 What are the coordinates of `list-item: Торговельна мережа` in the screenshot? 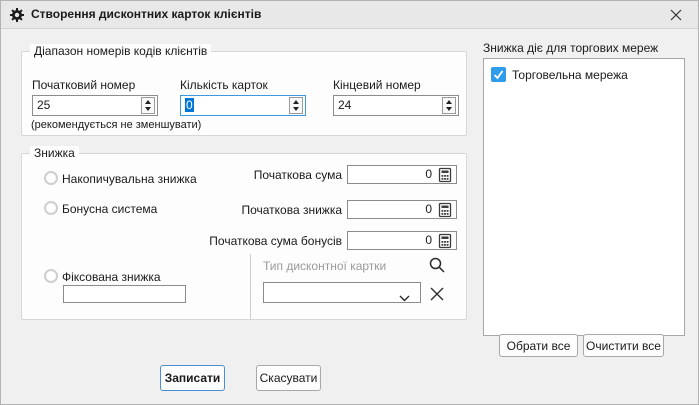 It's located at (586, 75).